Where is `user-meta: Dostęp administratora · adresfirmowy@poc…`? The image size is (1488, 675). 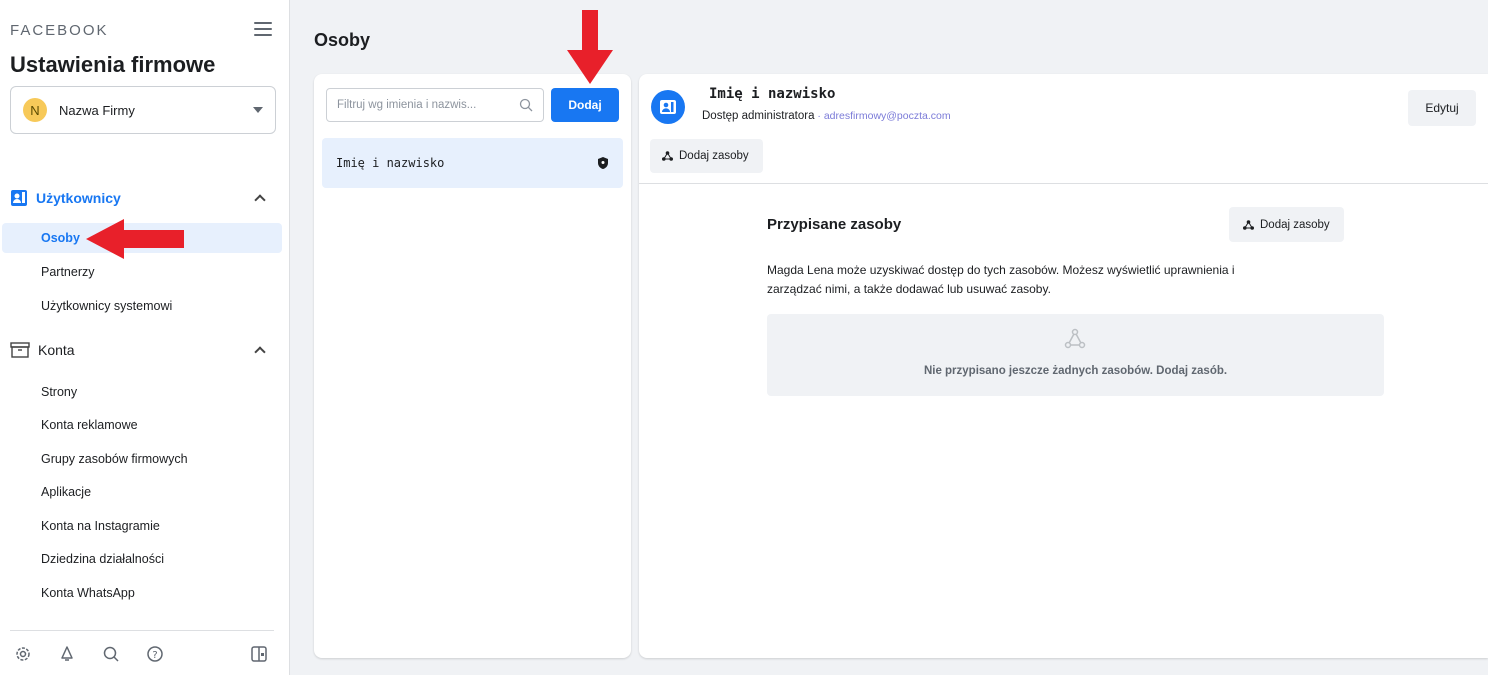 user-meta: Dostęp administratora · adresfirmowy@poc… is located at coordinates (826, 116).